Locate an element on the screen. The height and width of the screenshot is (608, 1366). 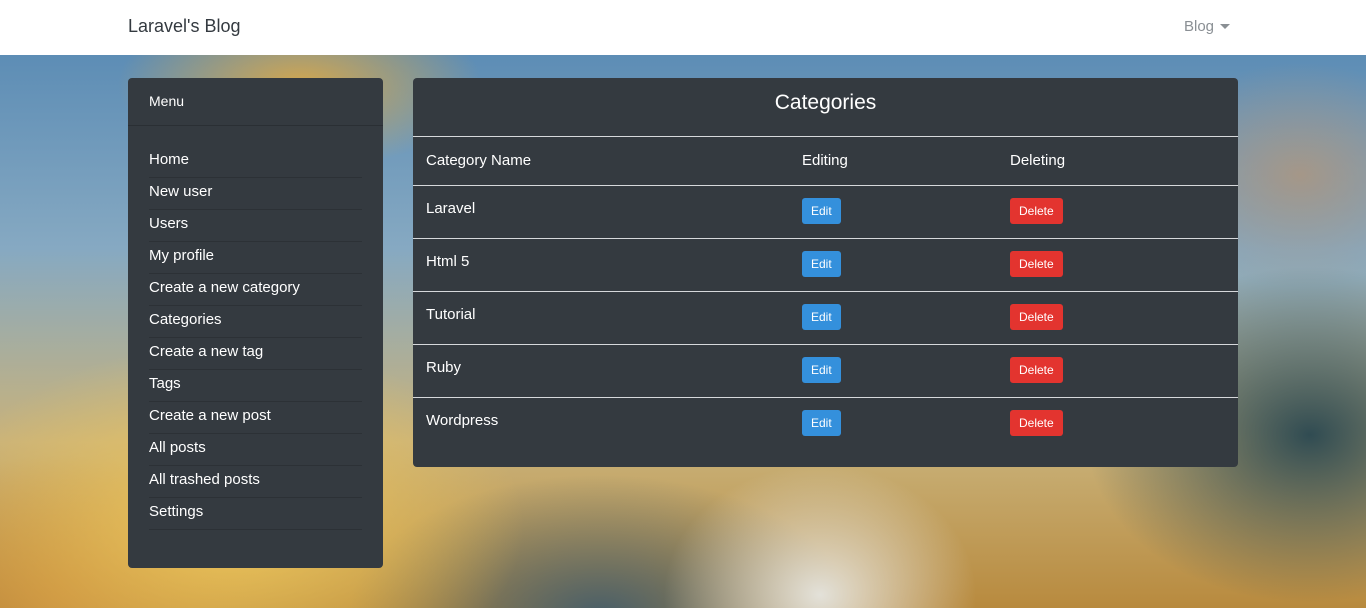
sidebar-item-settings: Settings is located at coordinates (255, 514).